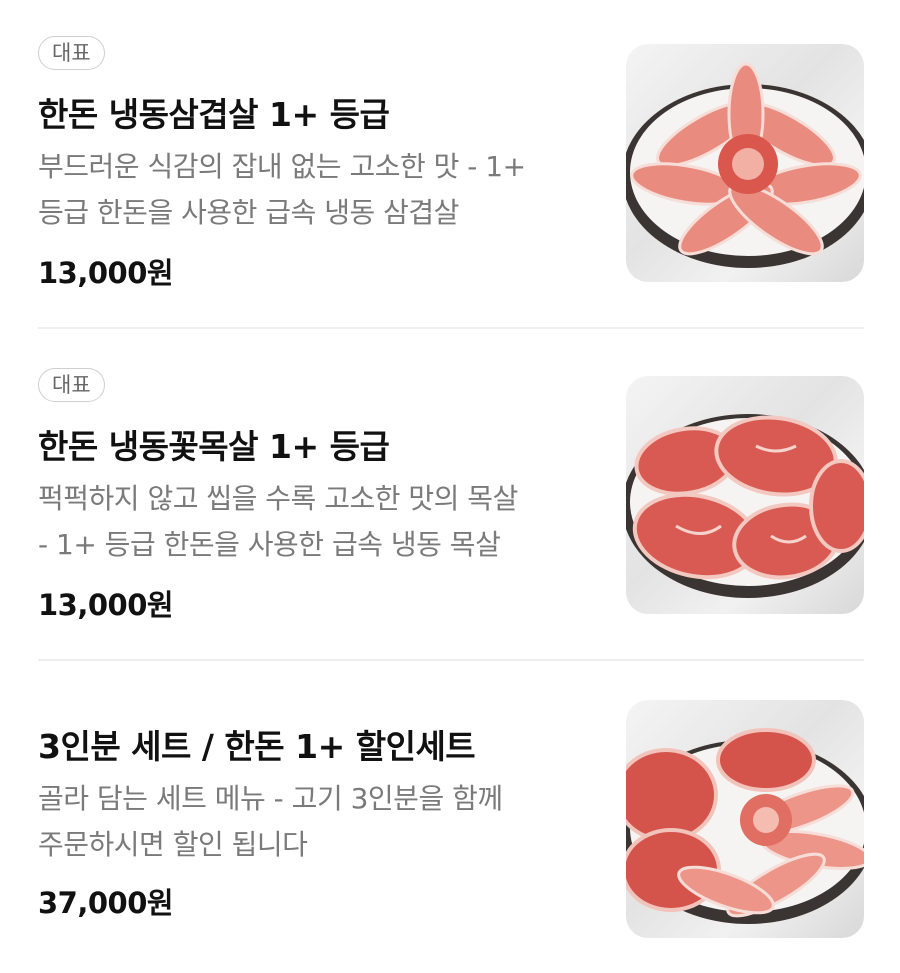  What do you see at coordinates (270, 821) in the screenshot?
I see `menu-item-description: 골라 담는 세트 메뉴 - 고기 3인분을 함께 주문하시면 할인 됩니다` at bounding box center [270, 821].